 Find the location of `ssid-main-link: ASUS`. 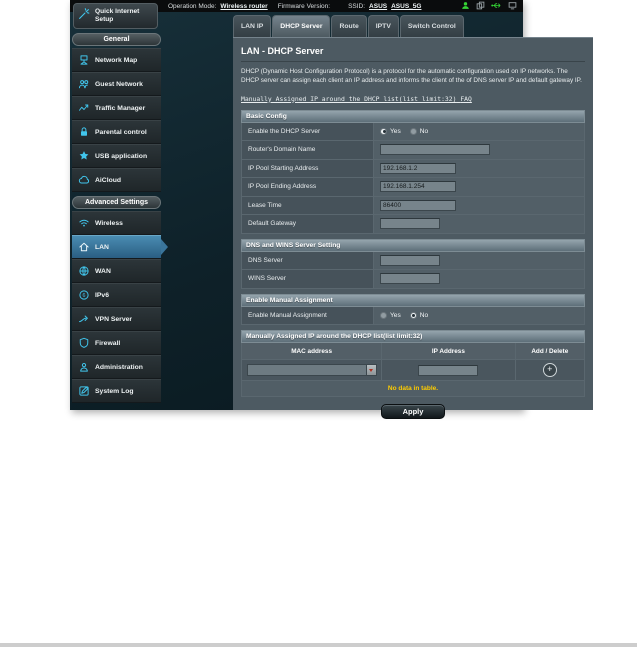

ssid-main-link: ASUS is located at coordinates (378, 6).